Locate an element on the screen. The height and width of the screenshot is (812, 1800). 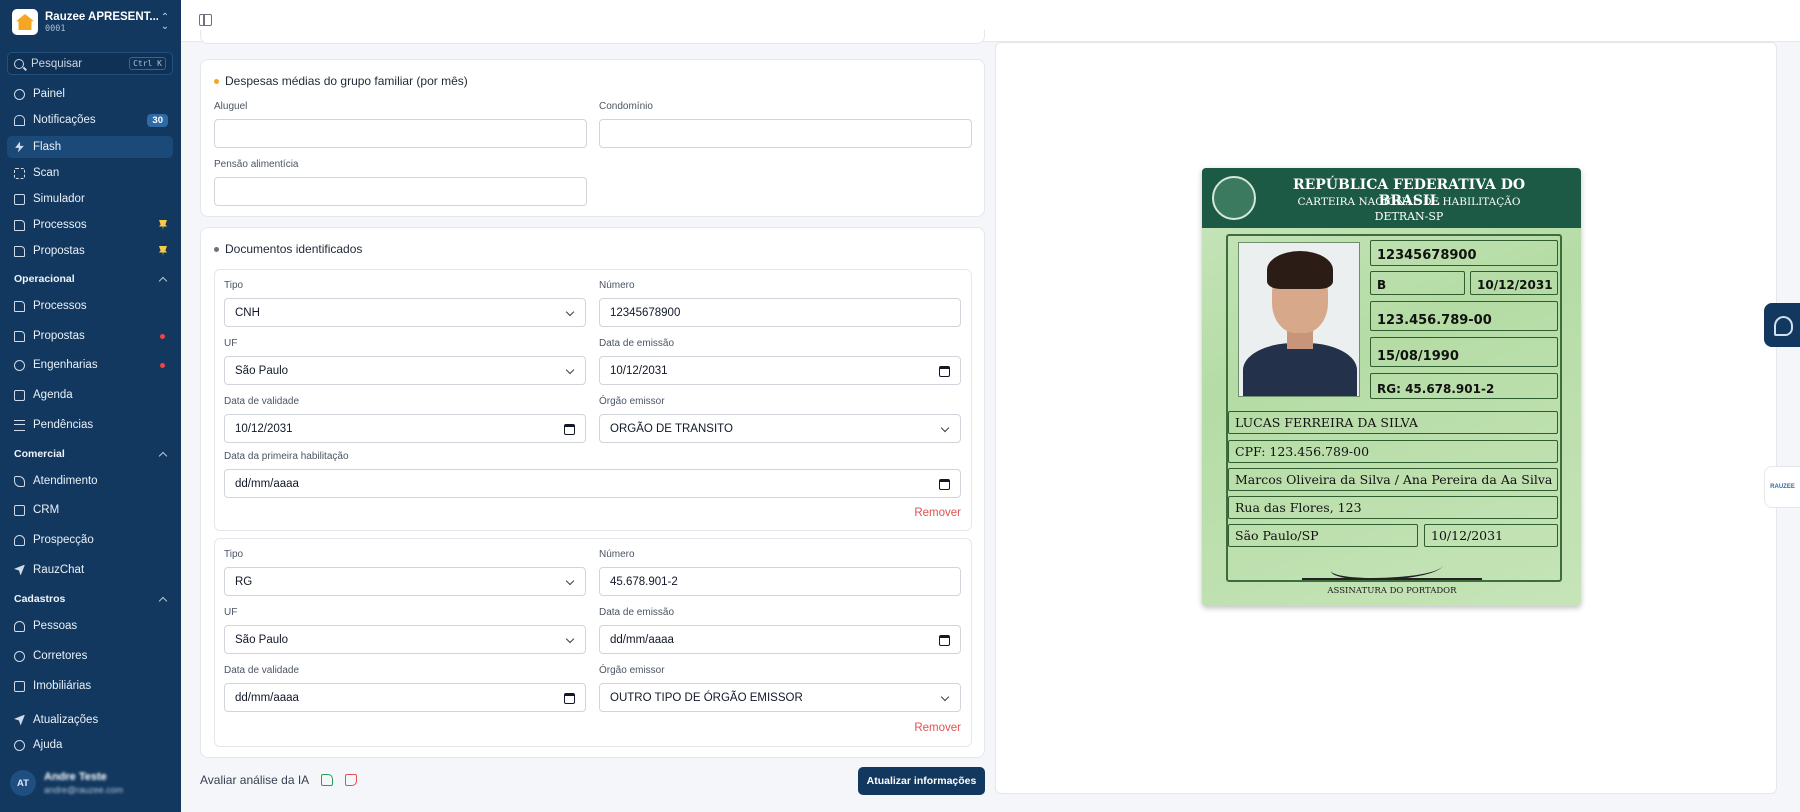
sidebar-search: Ctrl K is located at coordinates (90, 63).